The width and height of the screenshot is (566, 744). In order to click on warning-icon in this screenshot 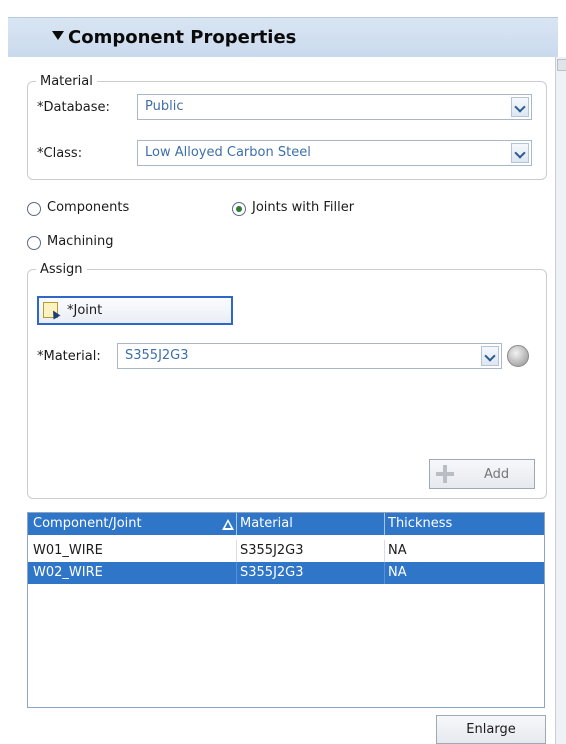, I will do `click(228, 524)`.